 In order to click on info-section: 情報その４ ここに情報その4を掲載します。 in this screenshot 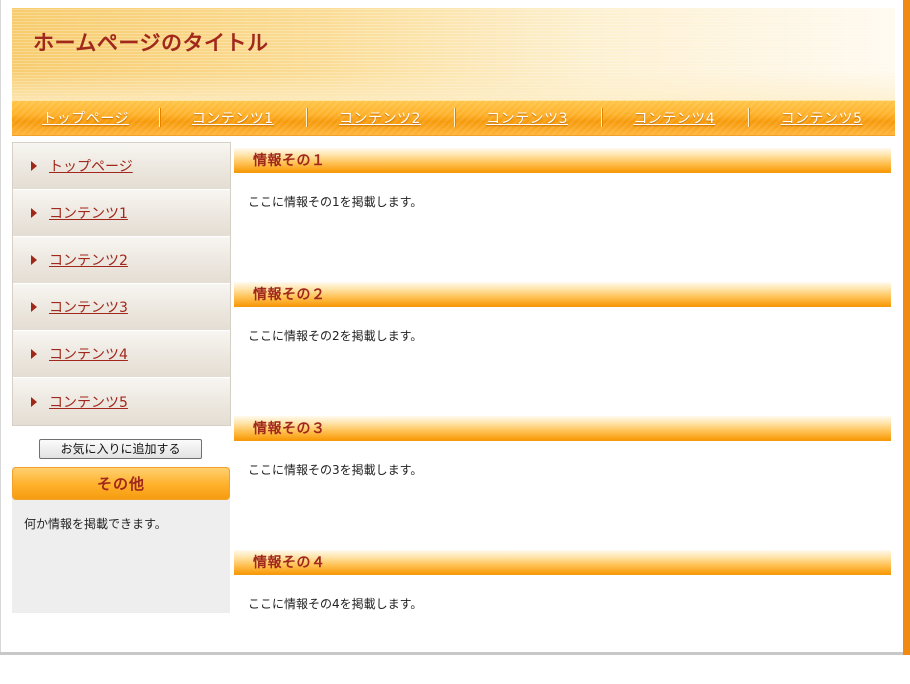, I will do `click(562, 617)`.